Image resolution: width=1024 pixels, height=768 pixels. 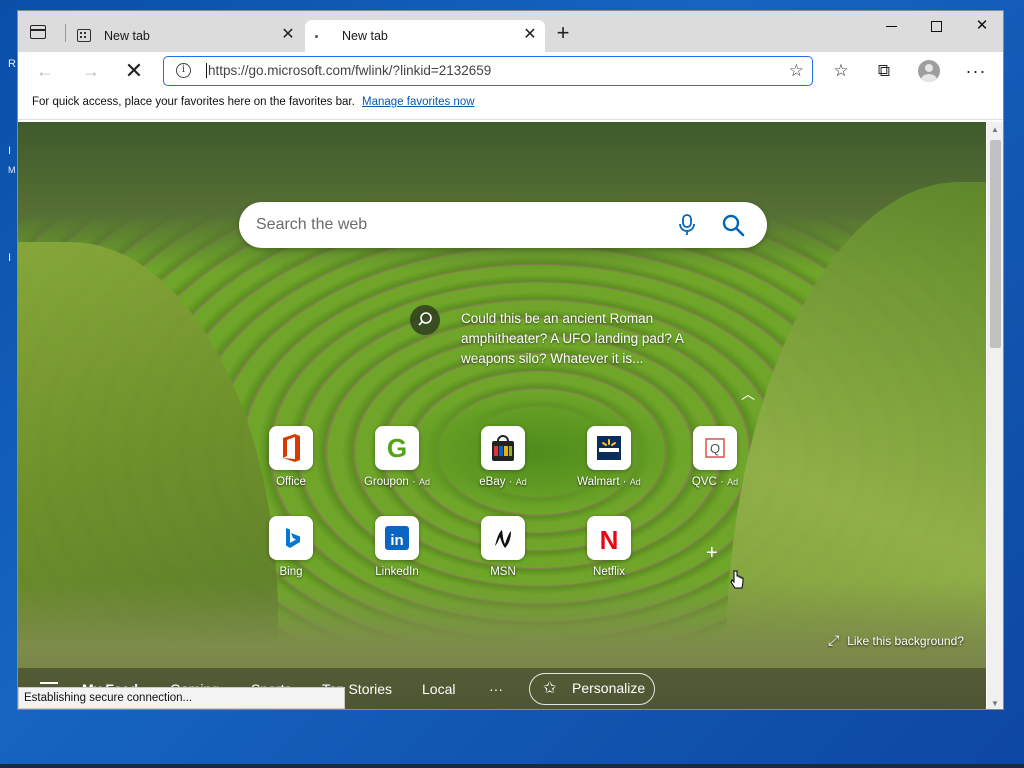 I want to click on qvc-icon: Q, so click(x=715, y=448).